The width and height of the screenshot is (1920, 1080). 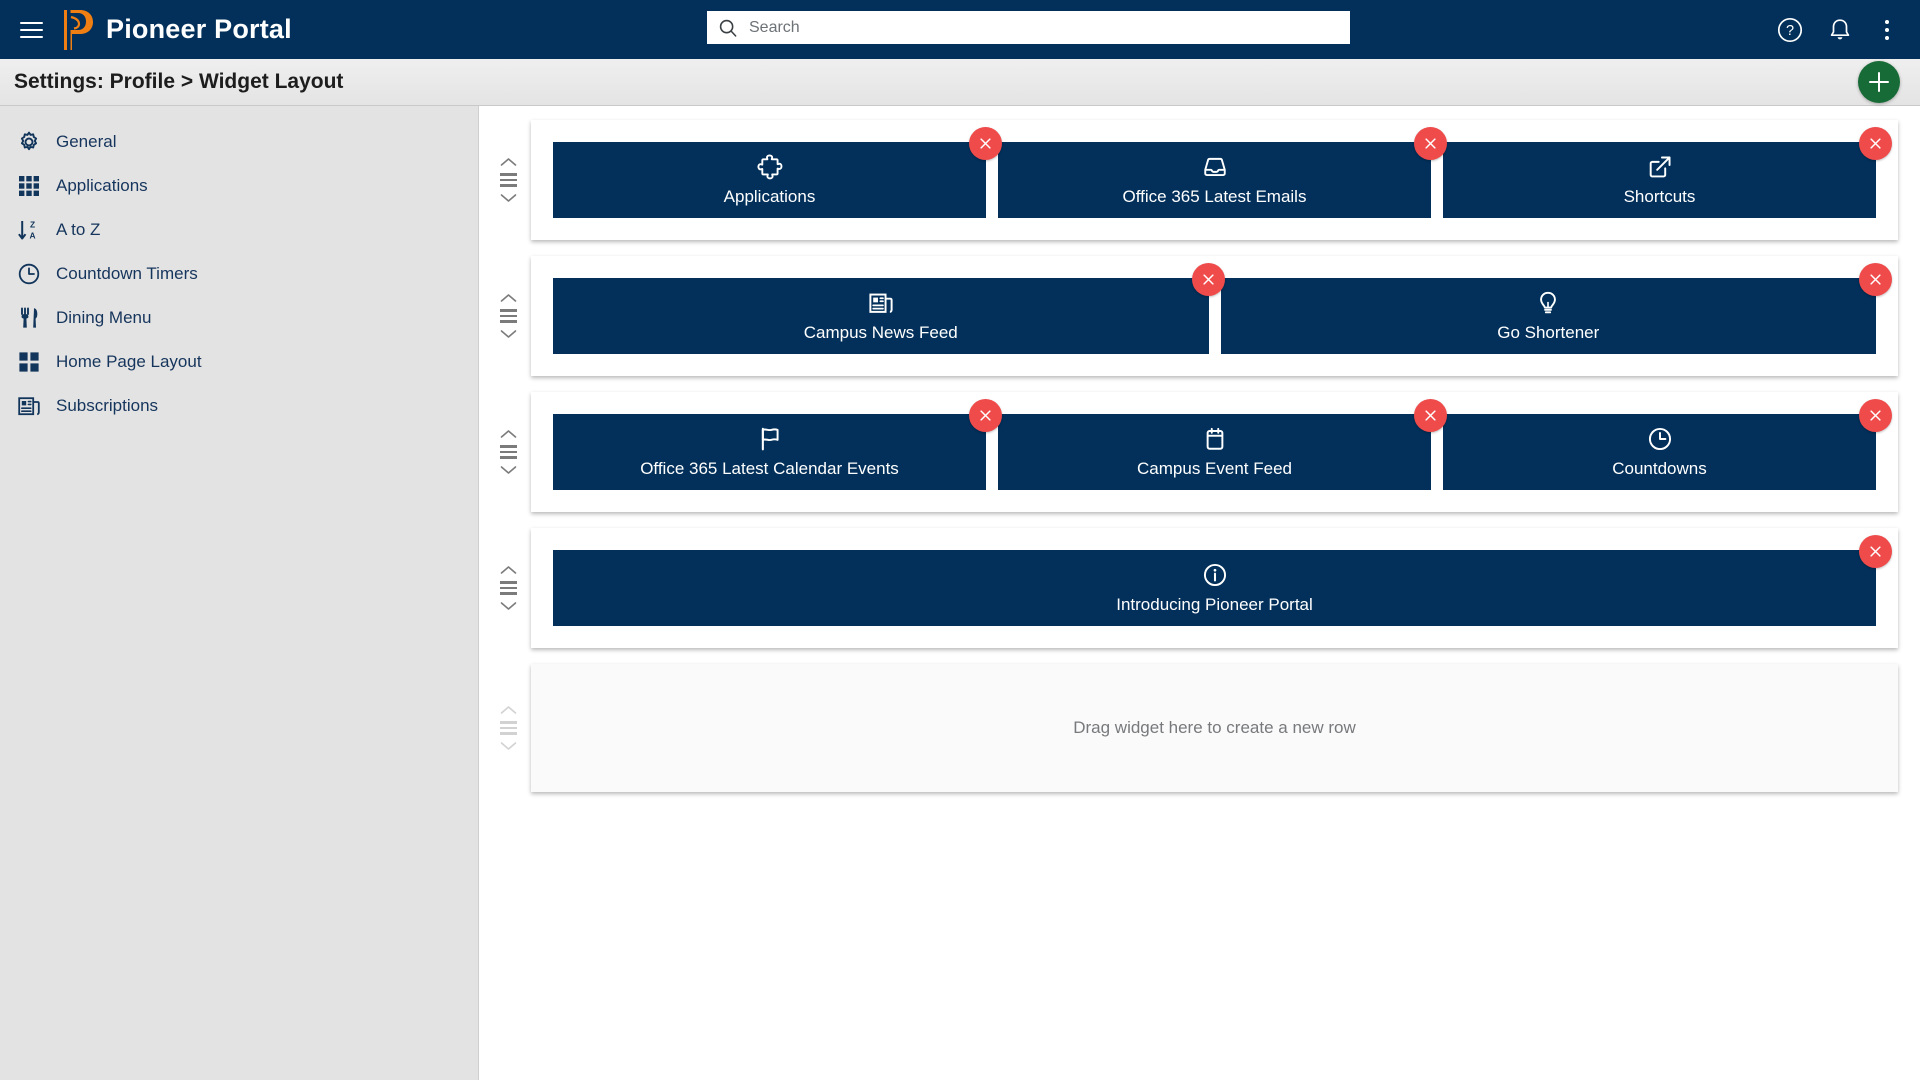 What do you see at coordinates (76, 30) in the screenshot?
I see `pioneer-p-logo` at bounding box center [76, 30].